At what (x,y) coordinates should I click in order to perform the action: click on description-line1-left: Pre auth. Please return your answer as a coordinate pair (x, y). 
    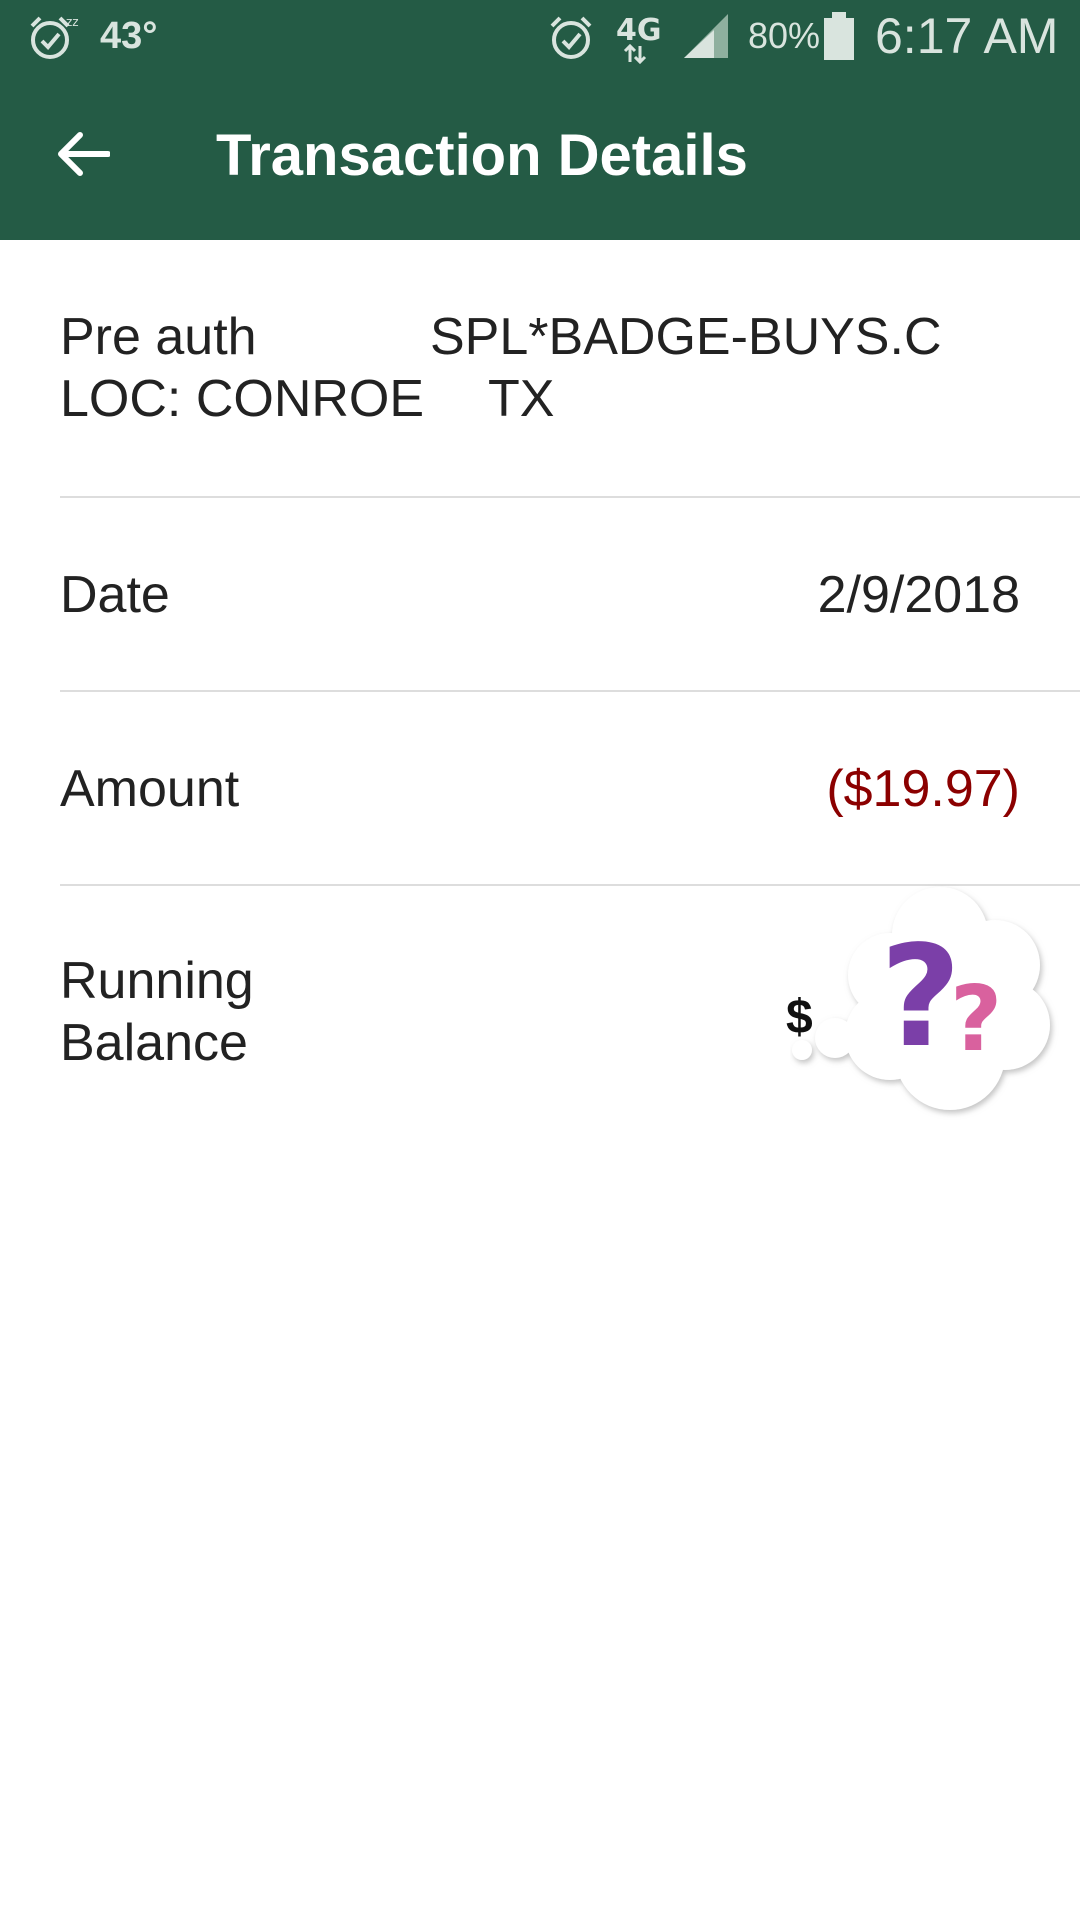
    Looking at the image, I should click on (158, 337).